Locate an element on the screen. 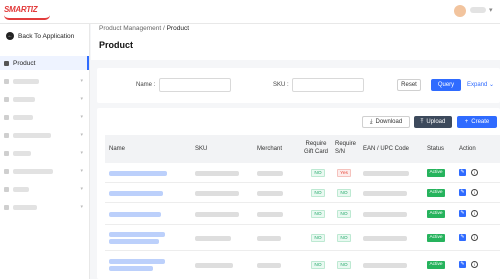 Image resolution: width=500 pixels, height=279 pixels. sku-value is located at coordinates (217, 193).